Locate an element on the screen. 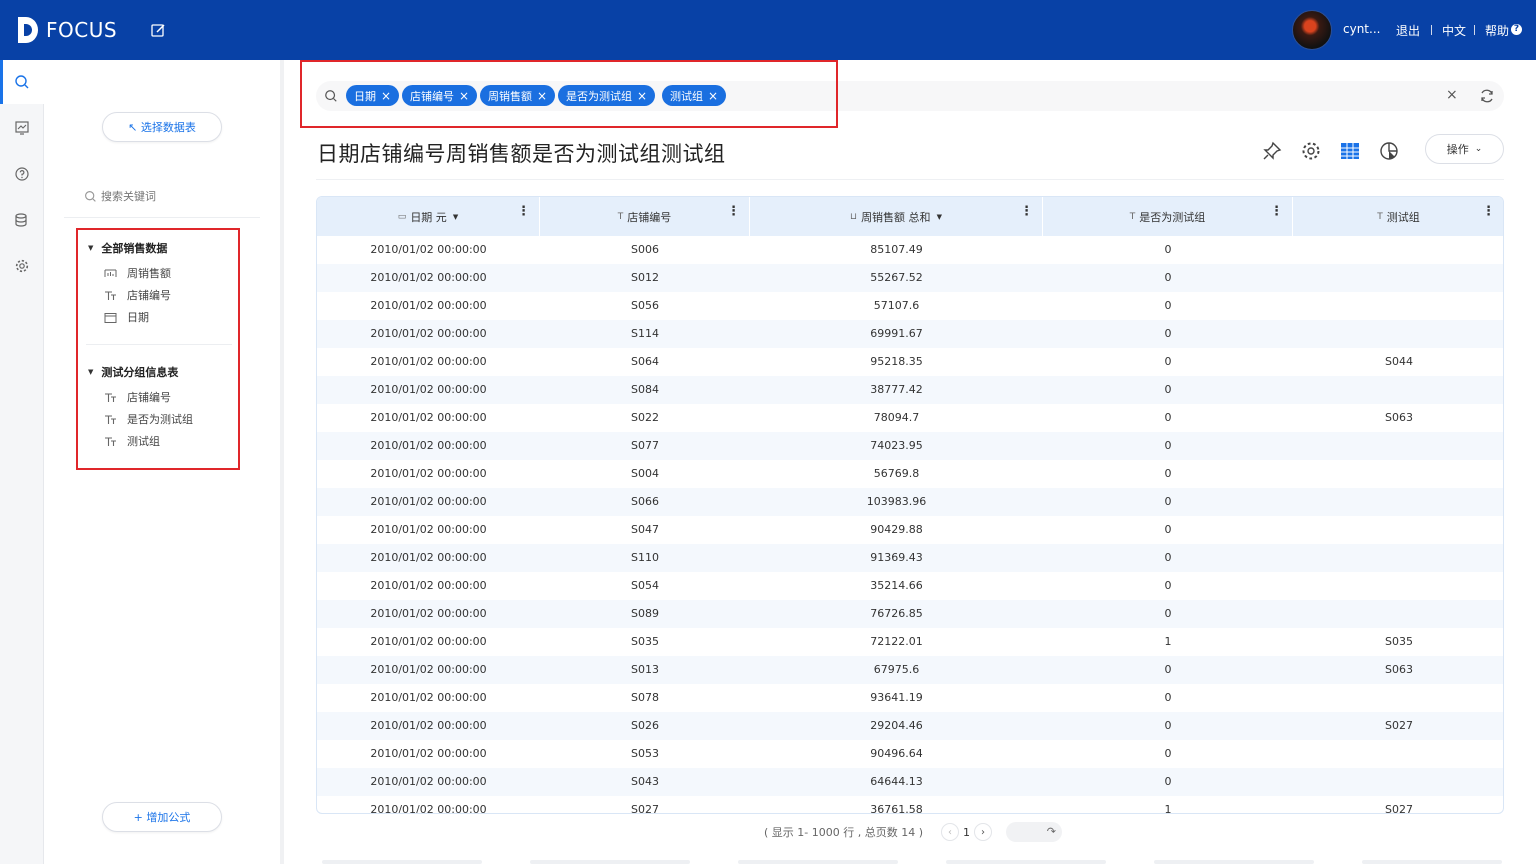 The image size is (1536, 864). table-row: 2010/01/02 00:00:00 S110 91369.43 0 is located at coordinates (910, 558).